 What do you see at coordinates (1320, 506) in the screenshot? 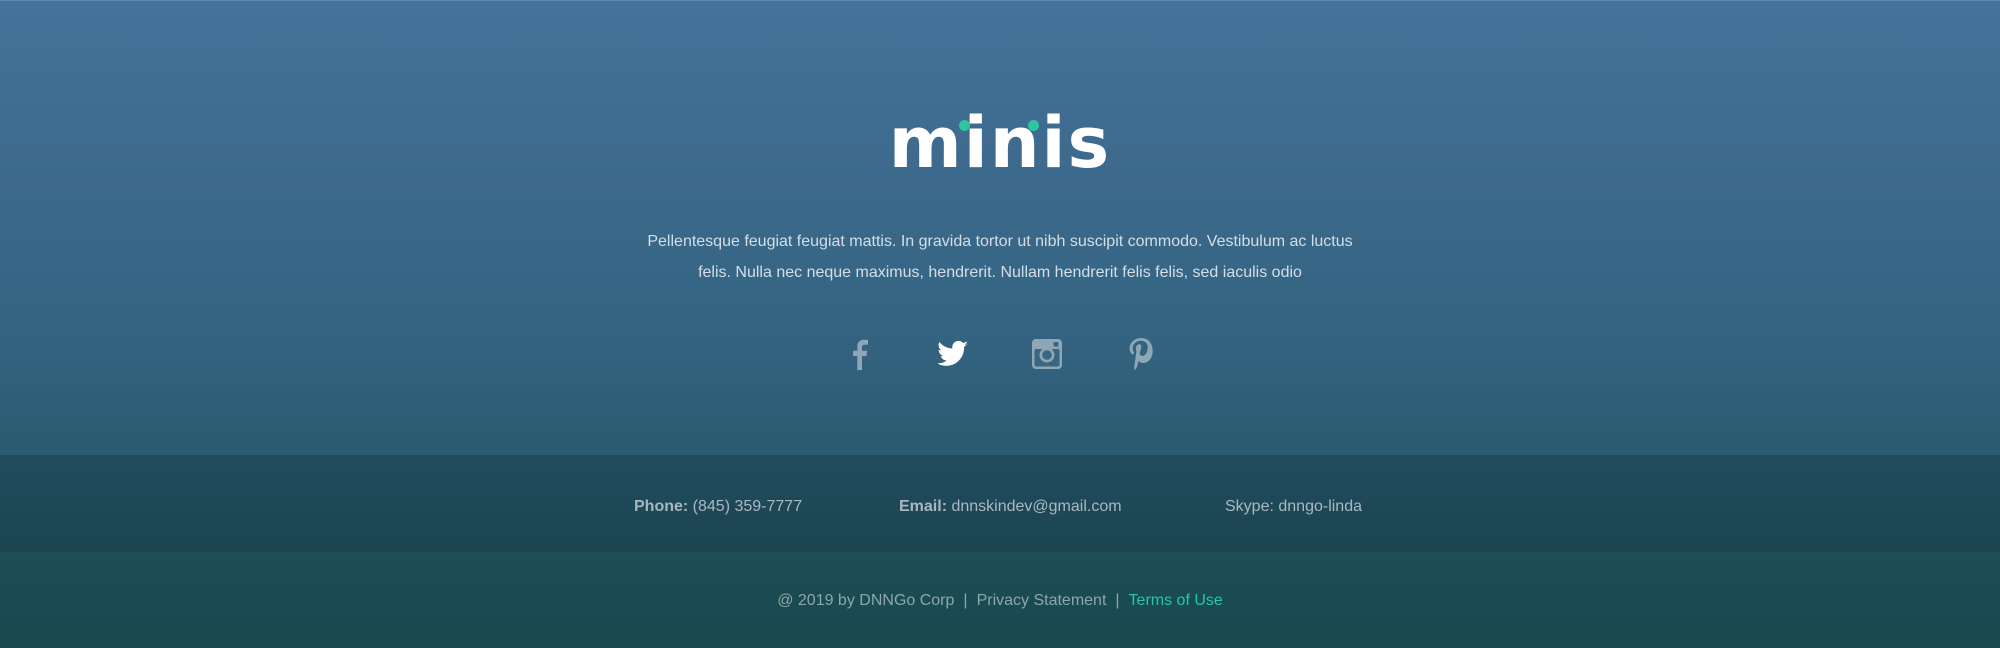
I see `skype-value: dnngo-linda` at bounding box center [1320, 506].